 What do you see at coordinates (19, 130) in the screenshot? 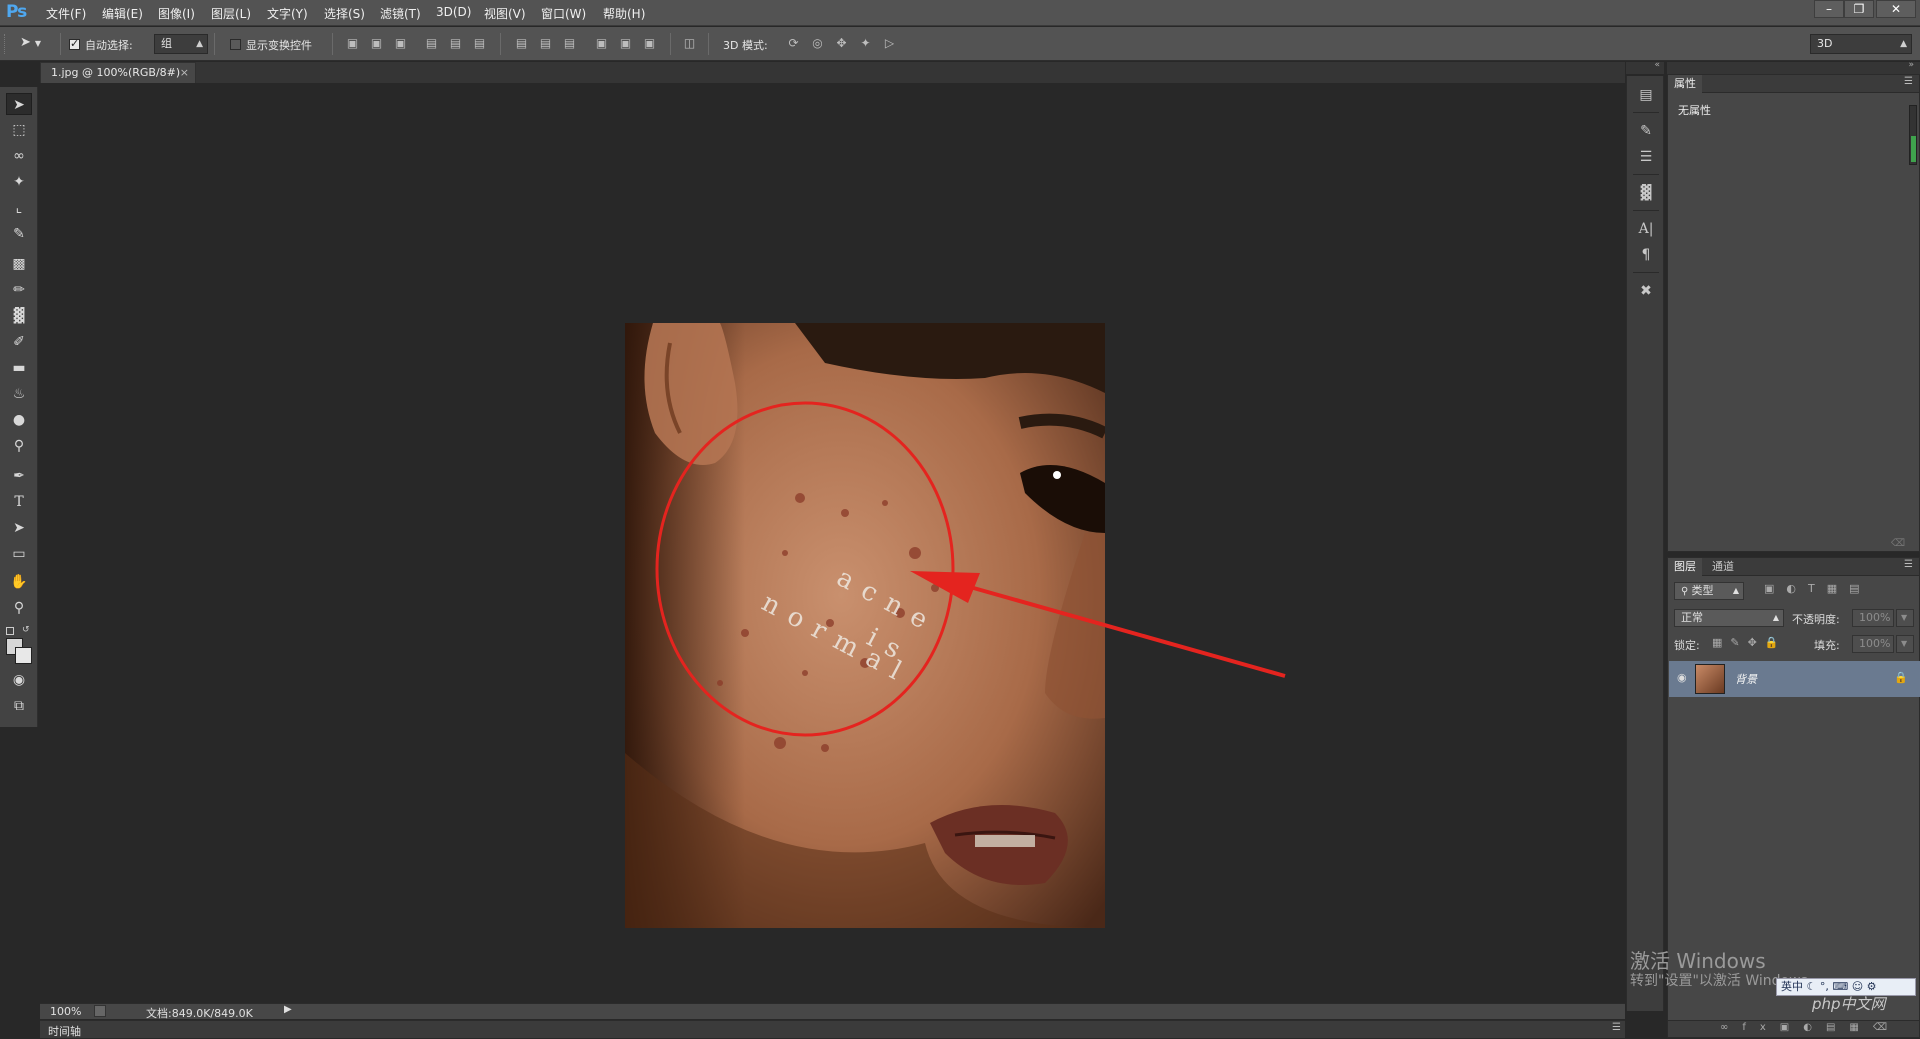
I see `marquee-tool-icon: ⬚` at bounding box center [19, 130].